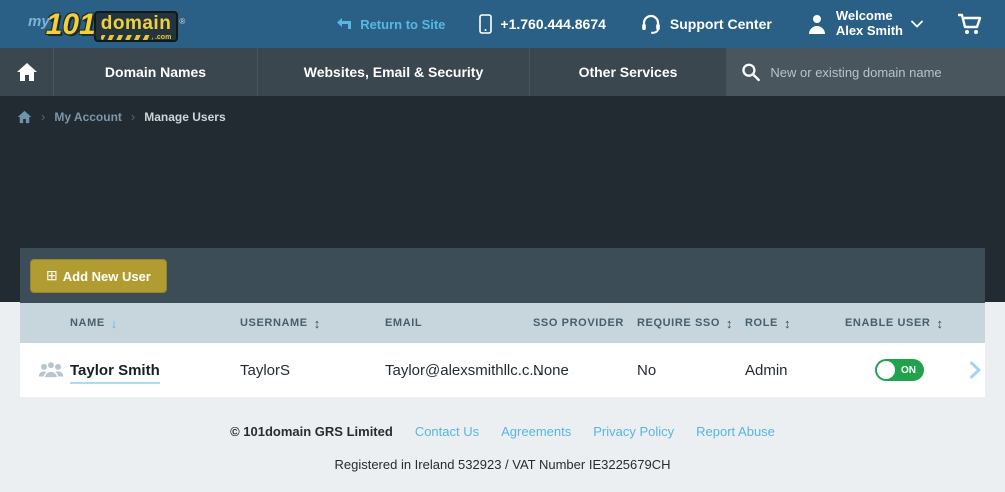  Describe the element at coordinates (182, 21) in the screenshot. I see `registered-mark: ®` at that location.